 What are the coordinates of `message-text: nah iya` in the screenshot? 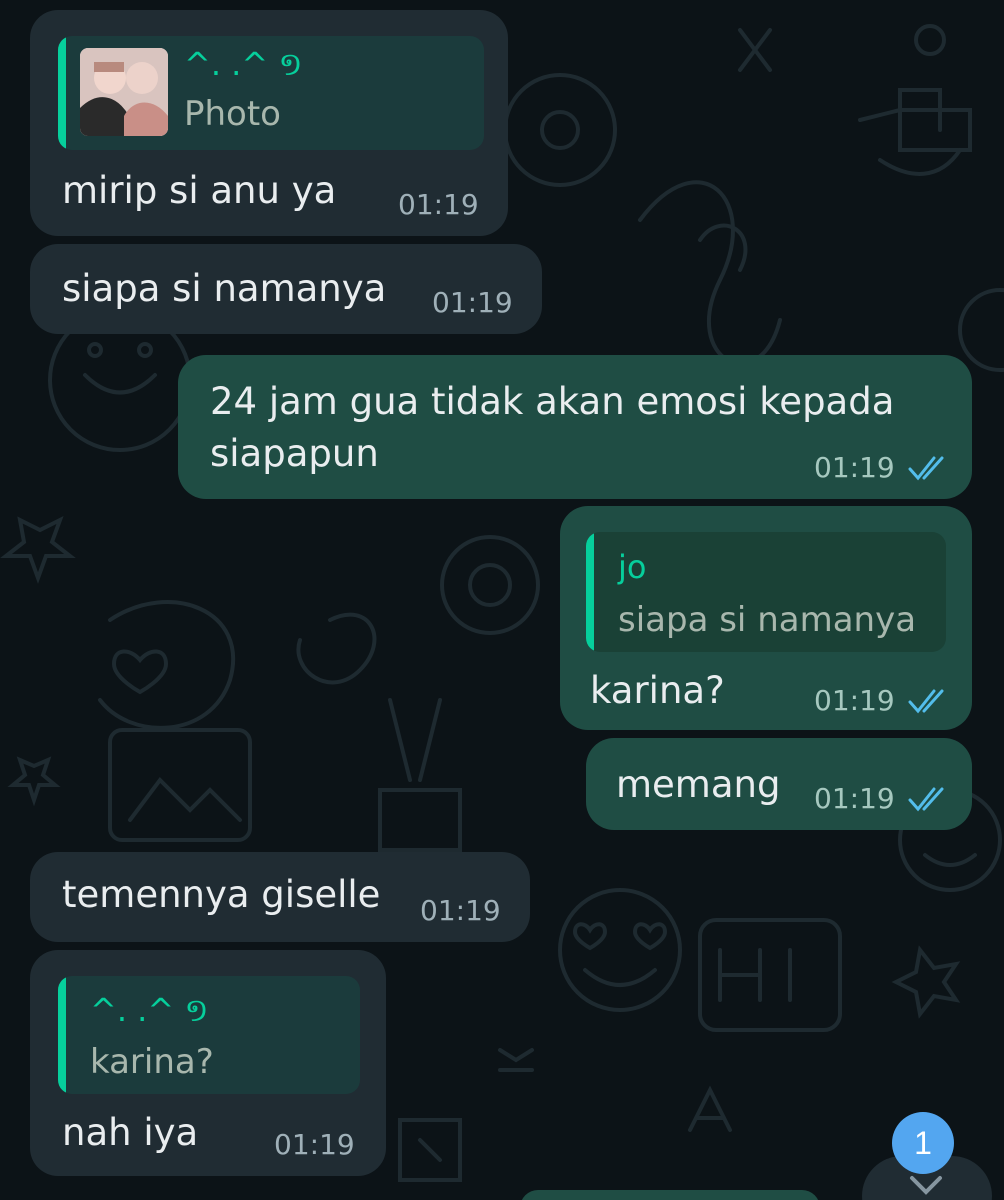 It's located at (130, 1132).